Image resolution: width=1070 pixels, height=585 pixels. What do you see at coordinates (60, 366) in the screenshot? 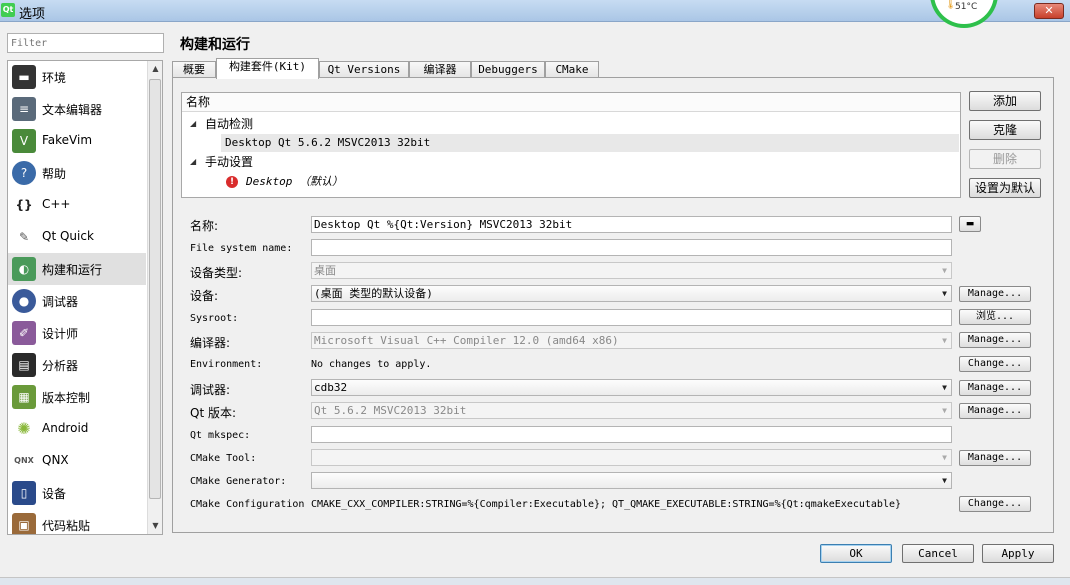
I see `category-label: 分析器` at bounding box center [60, 366].